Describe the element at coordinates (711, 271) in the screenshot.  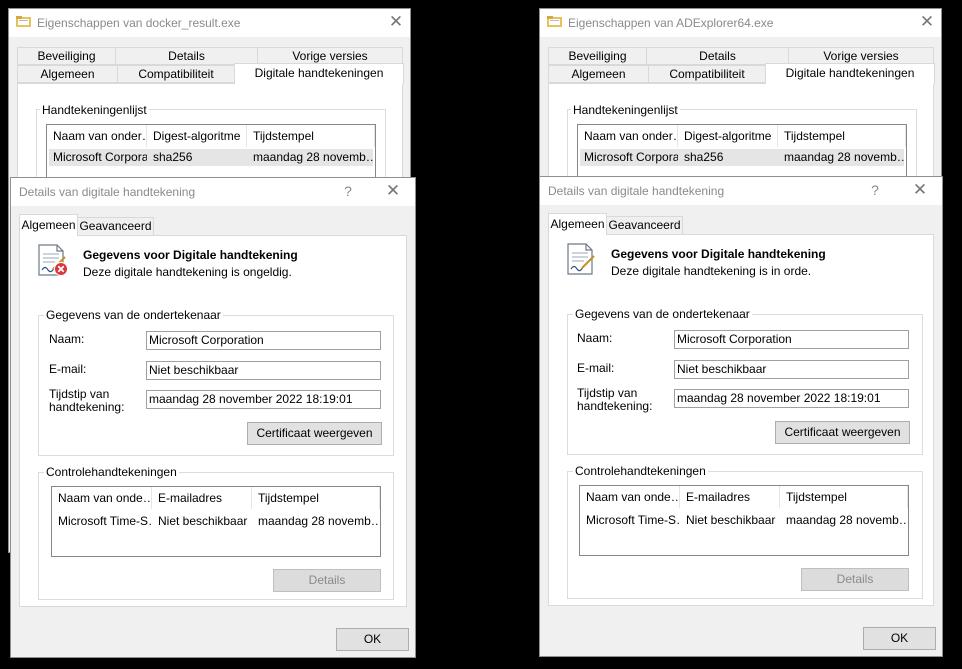
I see `signature-status: Deze digitale handtekening is in orde.` at that location.